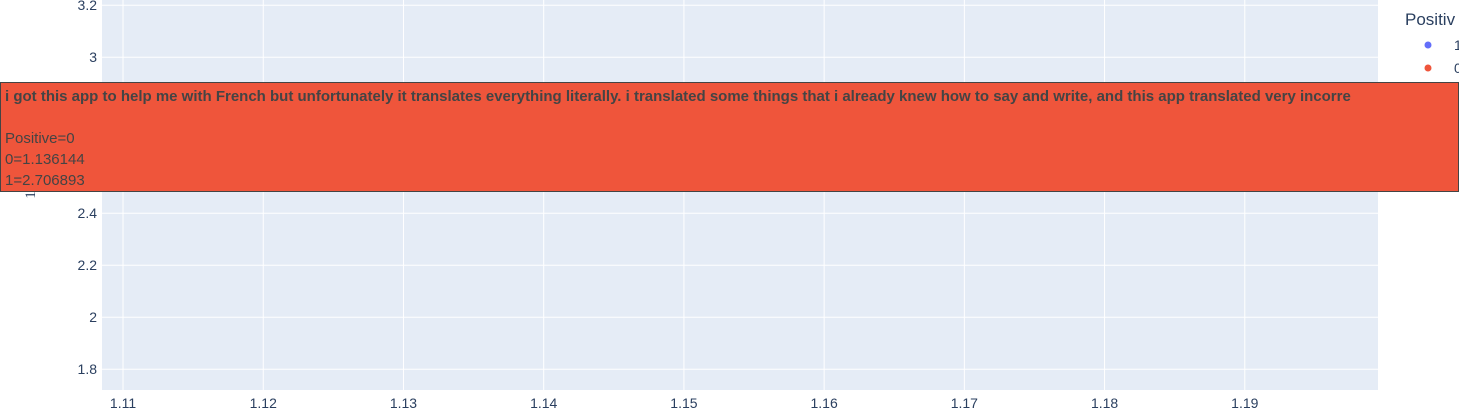 The height and width of the screenshot is (418, 1459). I want to click on x-tick-label: 1.12, so click(263, 403).